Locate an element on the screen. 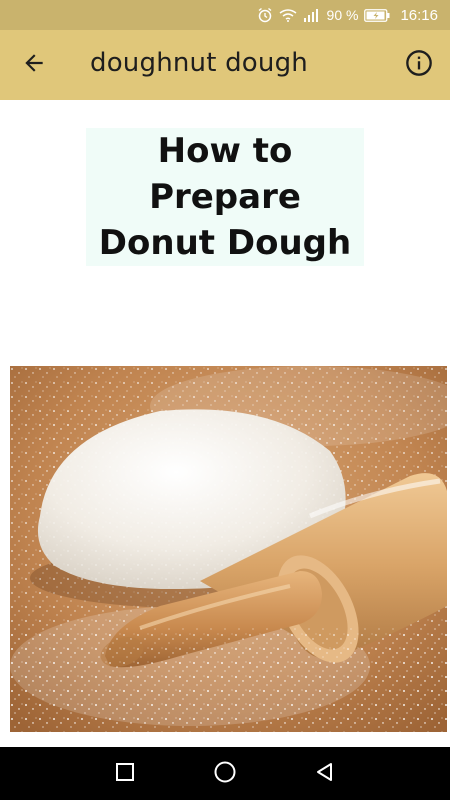 The width and height of the screenshot is (450, 800). info-icon is located at coordinates (419, 65).